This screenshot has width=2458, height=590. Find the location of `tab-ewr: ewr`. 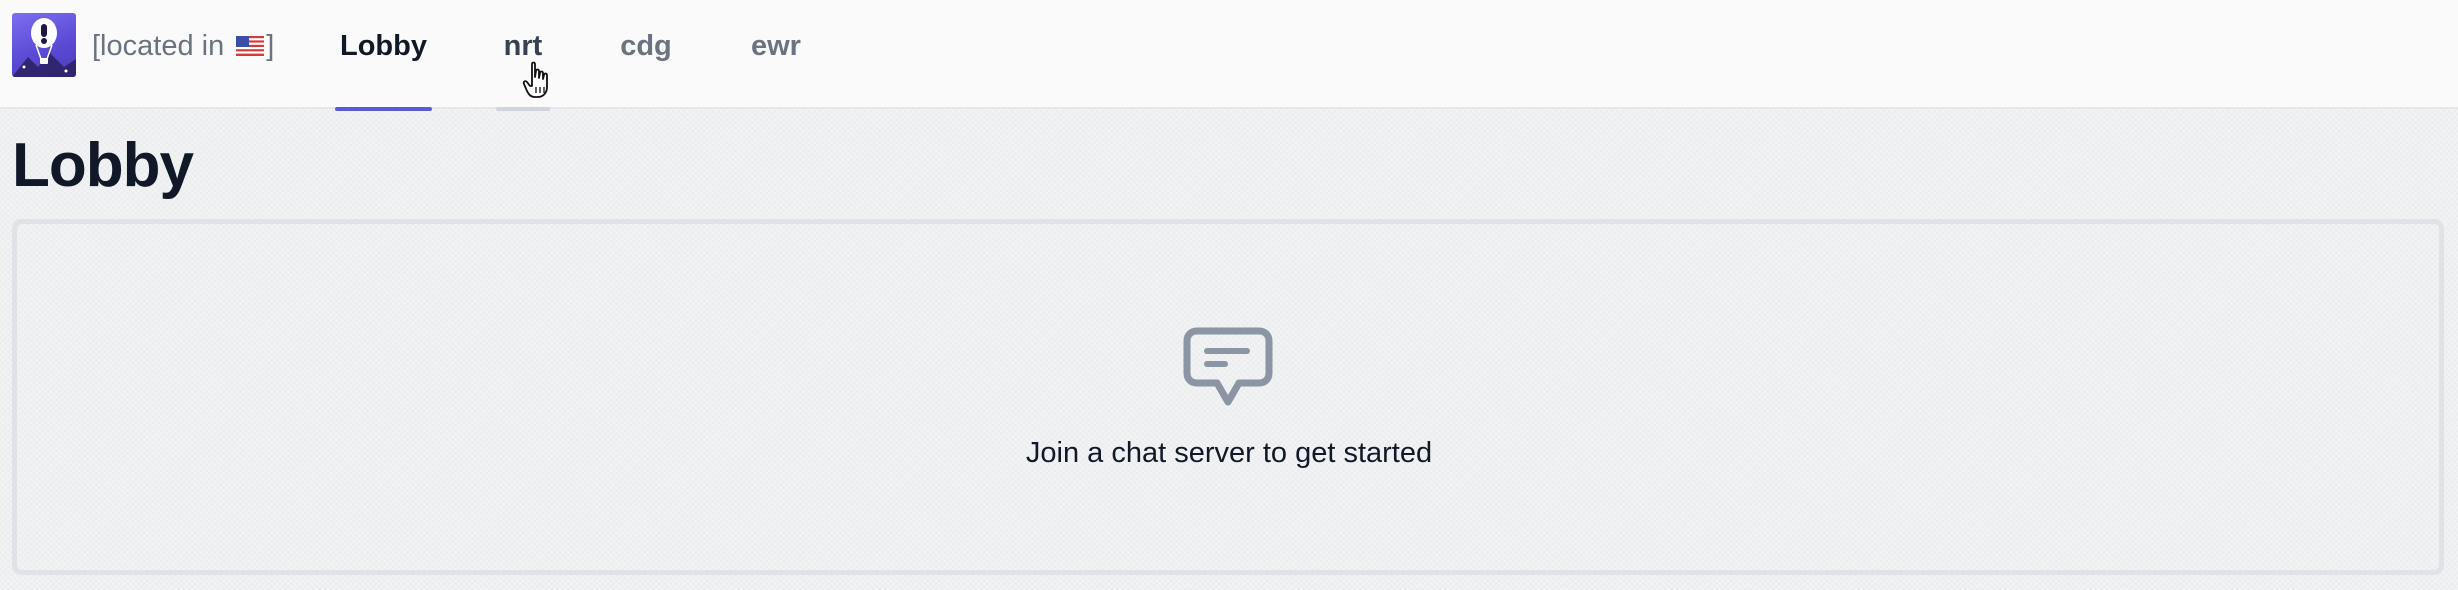

tab-ewr: ewr is located at coordinates (776, 68).